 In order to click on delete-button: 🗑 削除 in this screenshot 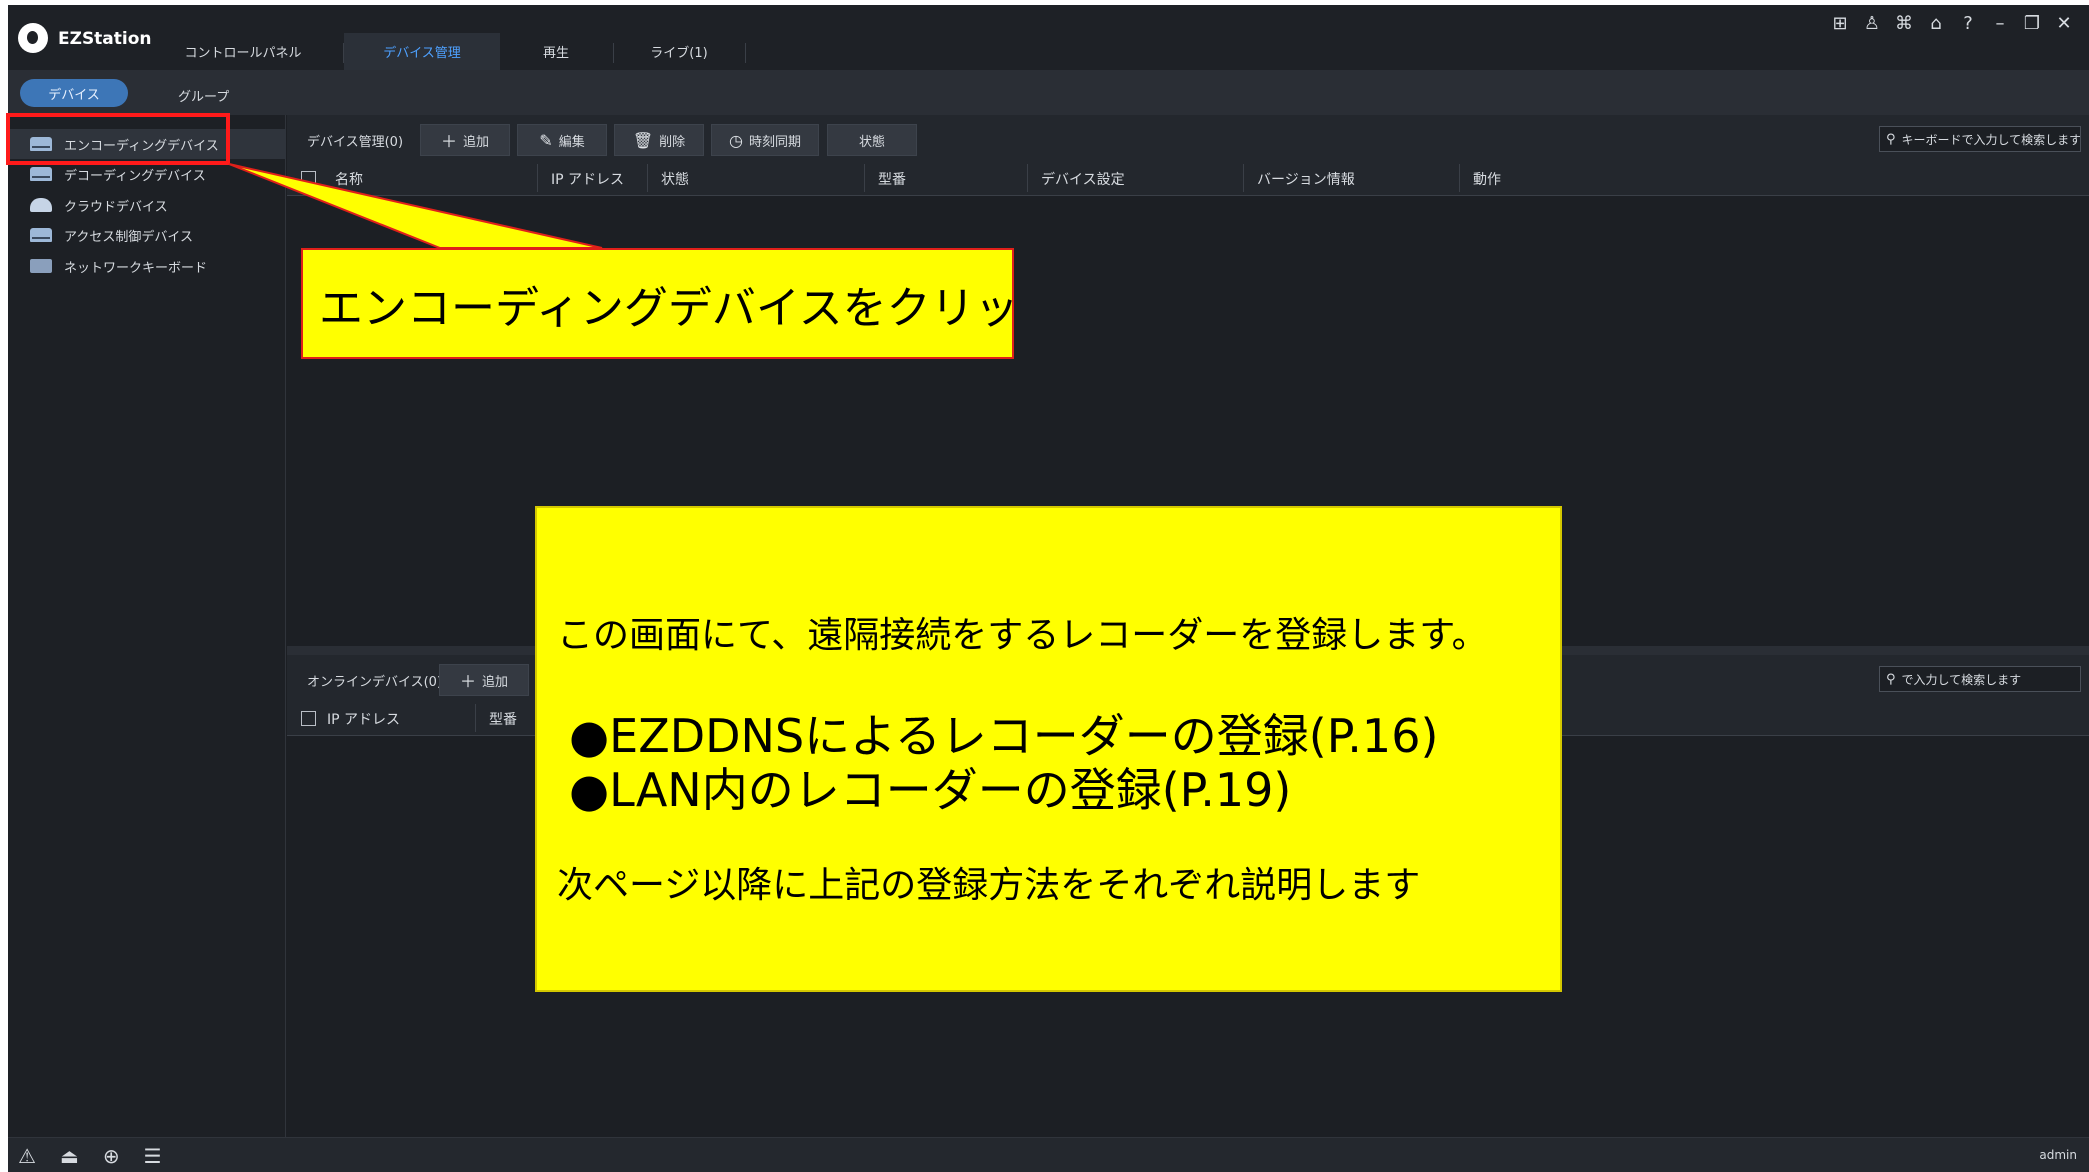, I will do `click(659, 140)`.